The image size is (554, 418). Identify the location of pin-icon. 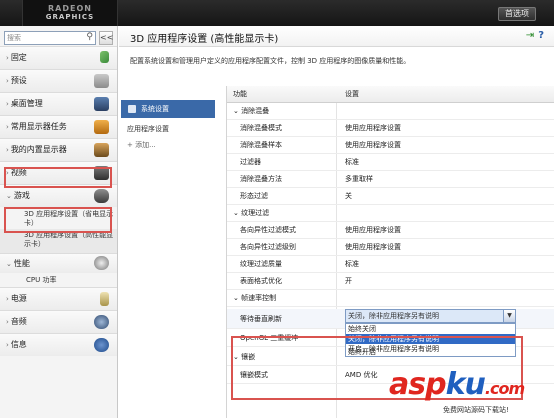
(104, 57).